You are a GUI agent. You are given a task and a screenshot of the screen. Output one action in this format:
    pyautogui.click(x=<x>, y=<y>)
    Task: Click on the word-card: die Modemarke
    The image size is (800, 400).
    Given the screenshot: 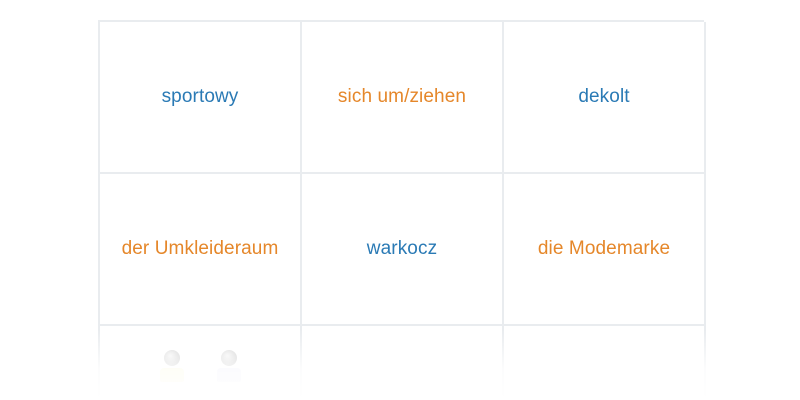 What is the action you would take?
    pyautogui.click(x=605, y=250)
    